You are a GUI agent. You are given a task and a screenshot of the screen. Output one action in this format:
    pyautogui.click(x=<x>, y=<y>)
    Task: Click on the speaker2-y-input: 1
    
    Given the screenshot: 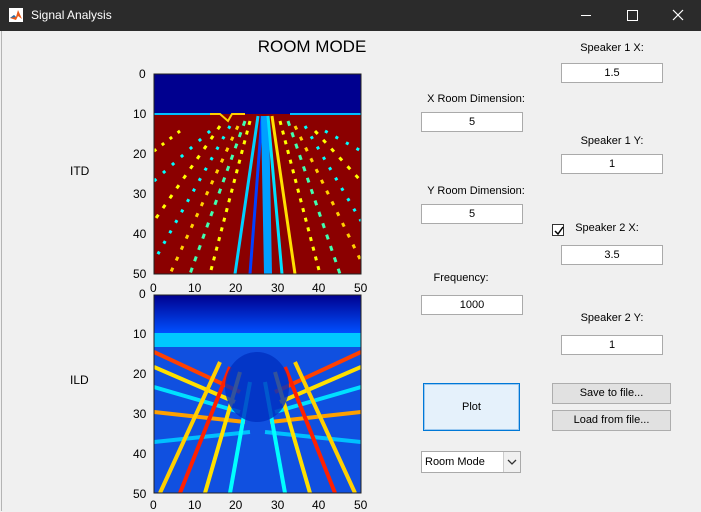 What is the action you would take?
    pyautogui.click(x=612, y=345)
    